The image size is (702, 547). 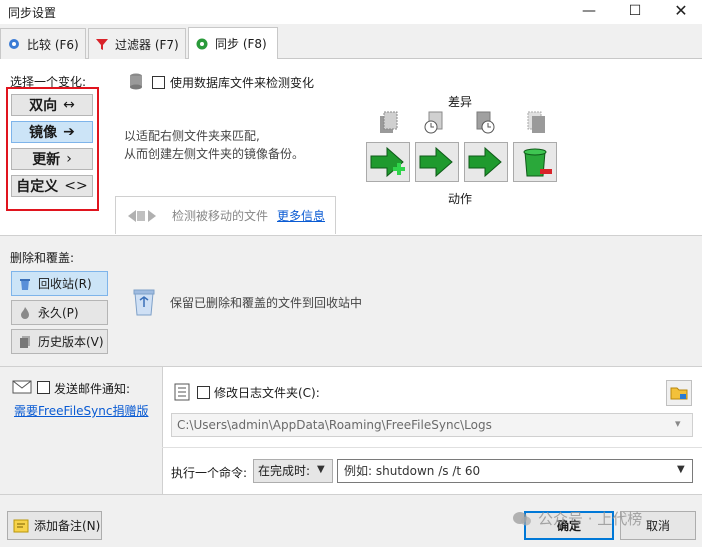 I want to click on action-label: 动作, so click(x=460, y=199).